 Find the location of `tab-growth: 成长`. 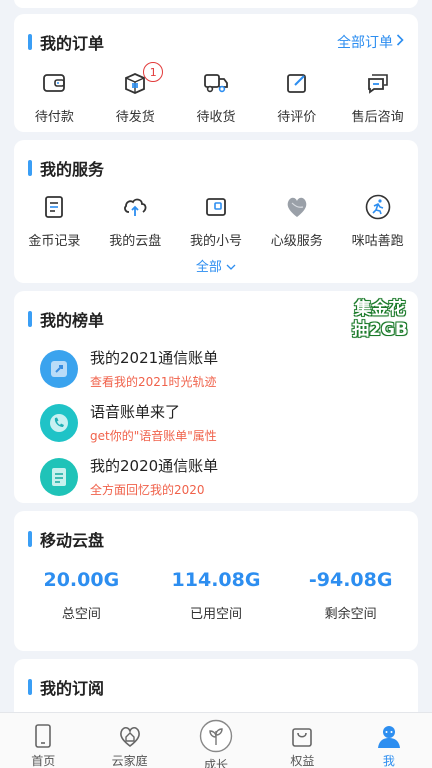

tab-growth: 成长 is located at coordinates (216, 740).